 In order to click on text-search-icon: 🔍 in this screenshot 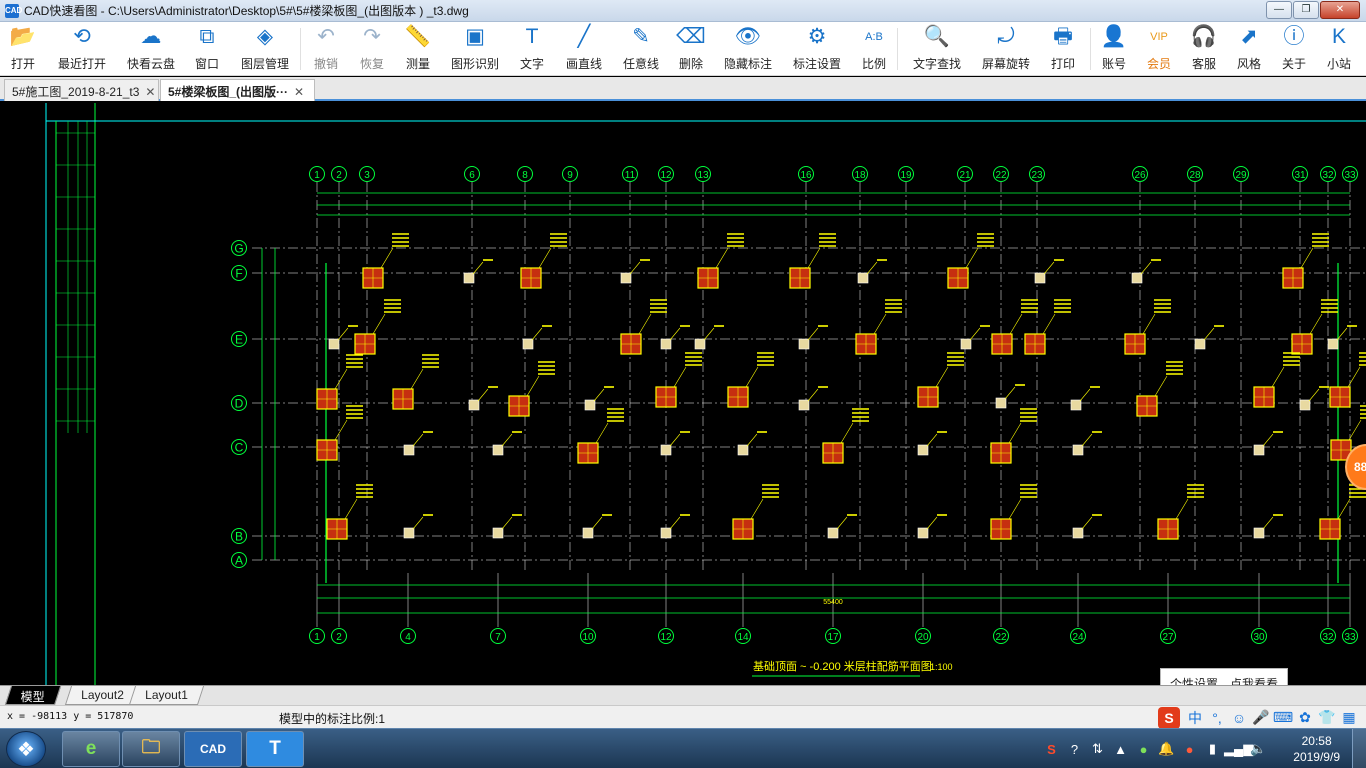, I will do `click(937, 36)`.